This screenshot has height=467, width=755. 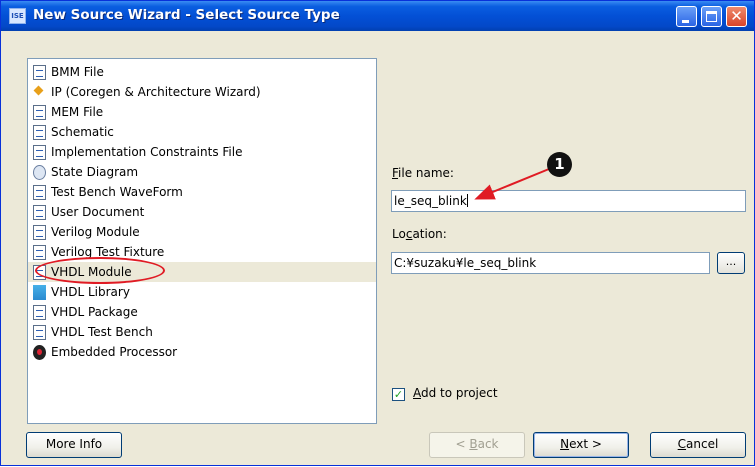 What do you see at coordinates (512, 184) in the screenshot?
I see `annotation-arrow` at bounding box center [512, 184].